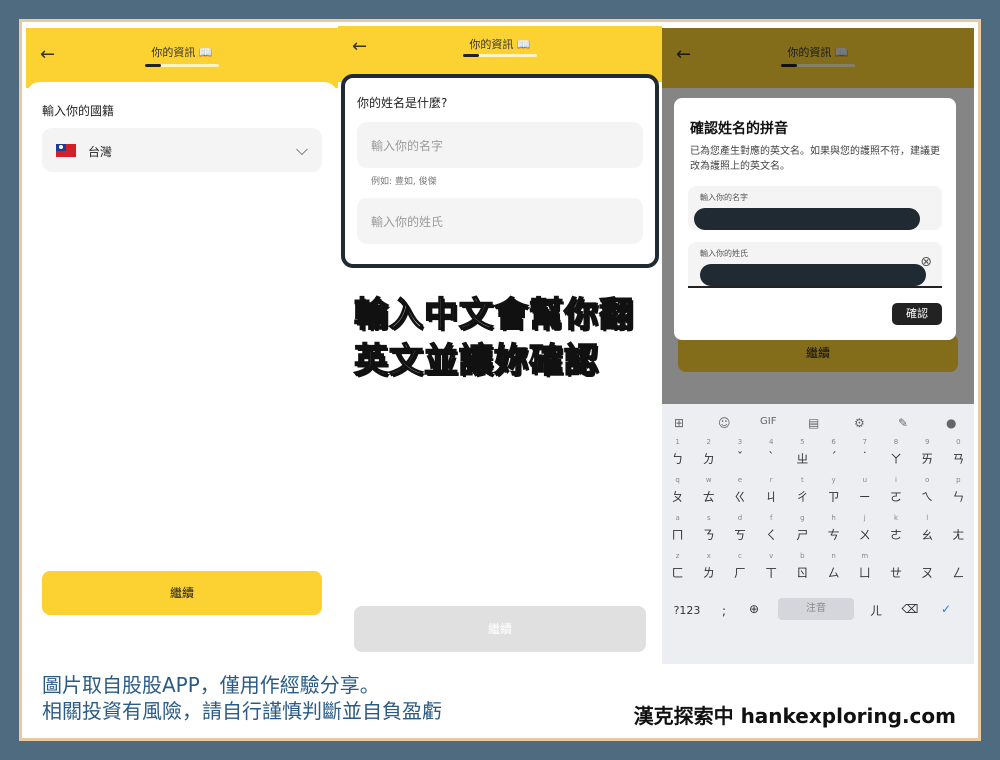  Describe the element at coordinates (500, 629) in the screenshot. I see `continue-button-disabled: 繼續` at that location.